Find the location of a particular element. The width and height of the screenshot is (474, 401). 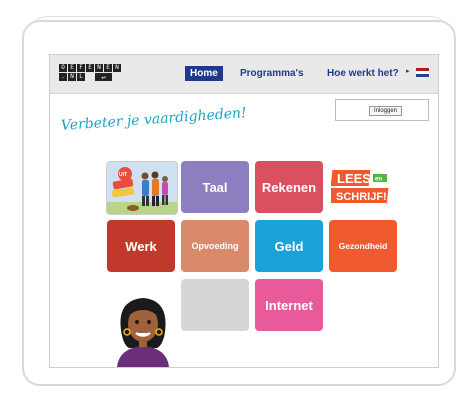

lees-en-schrijf-logo: LEES en SCHRIJF! is located at coordinates (358, 186).